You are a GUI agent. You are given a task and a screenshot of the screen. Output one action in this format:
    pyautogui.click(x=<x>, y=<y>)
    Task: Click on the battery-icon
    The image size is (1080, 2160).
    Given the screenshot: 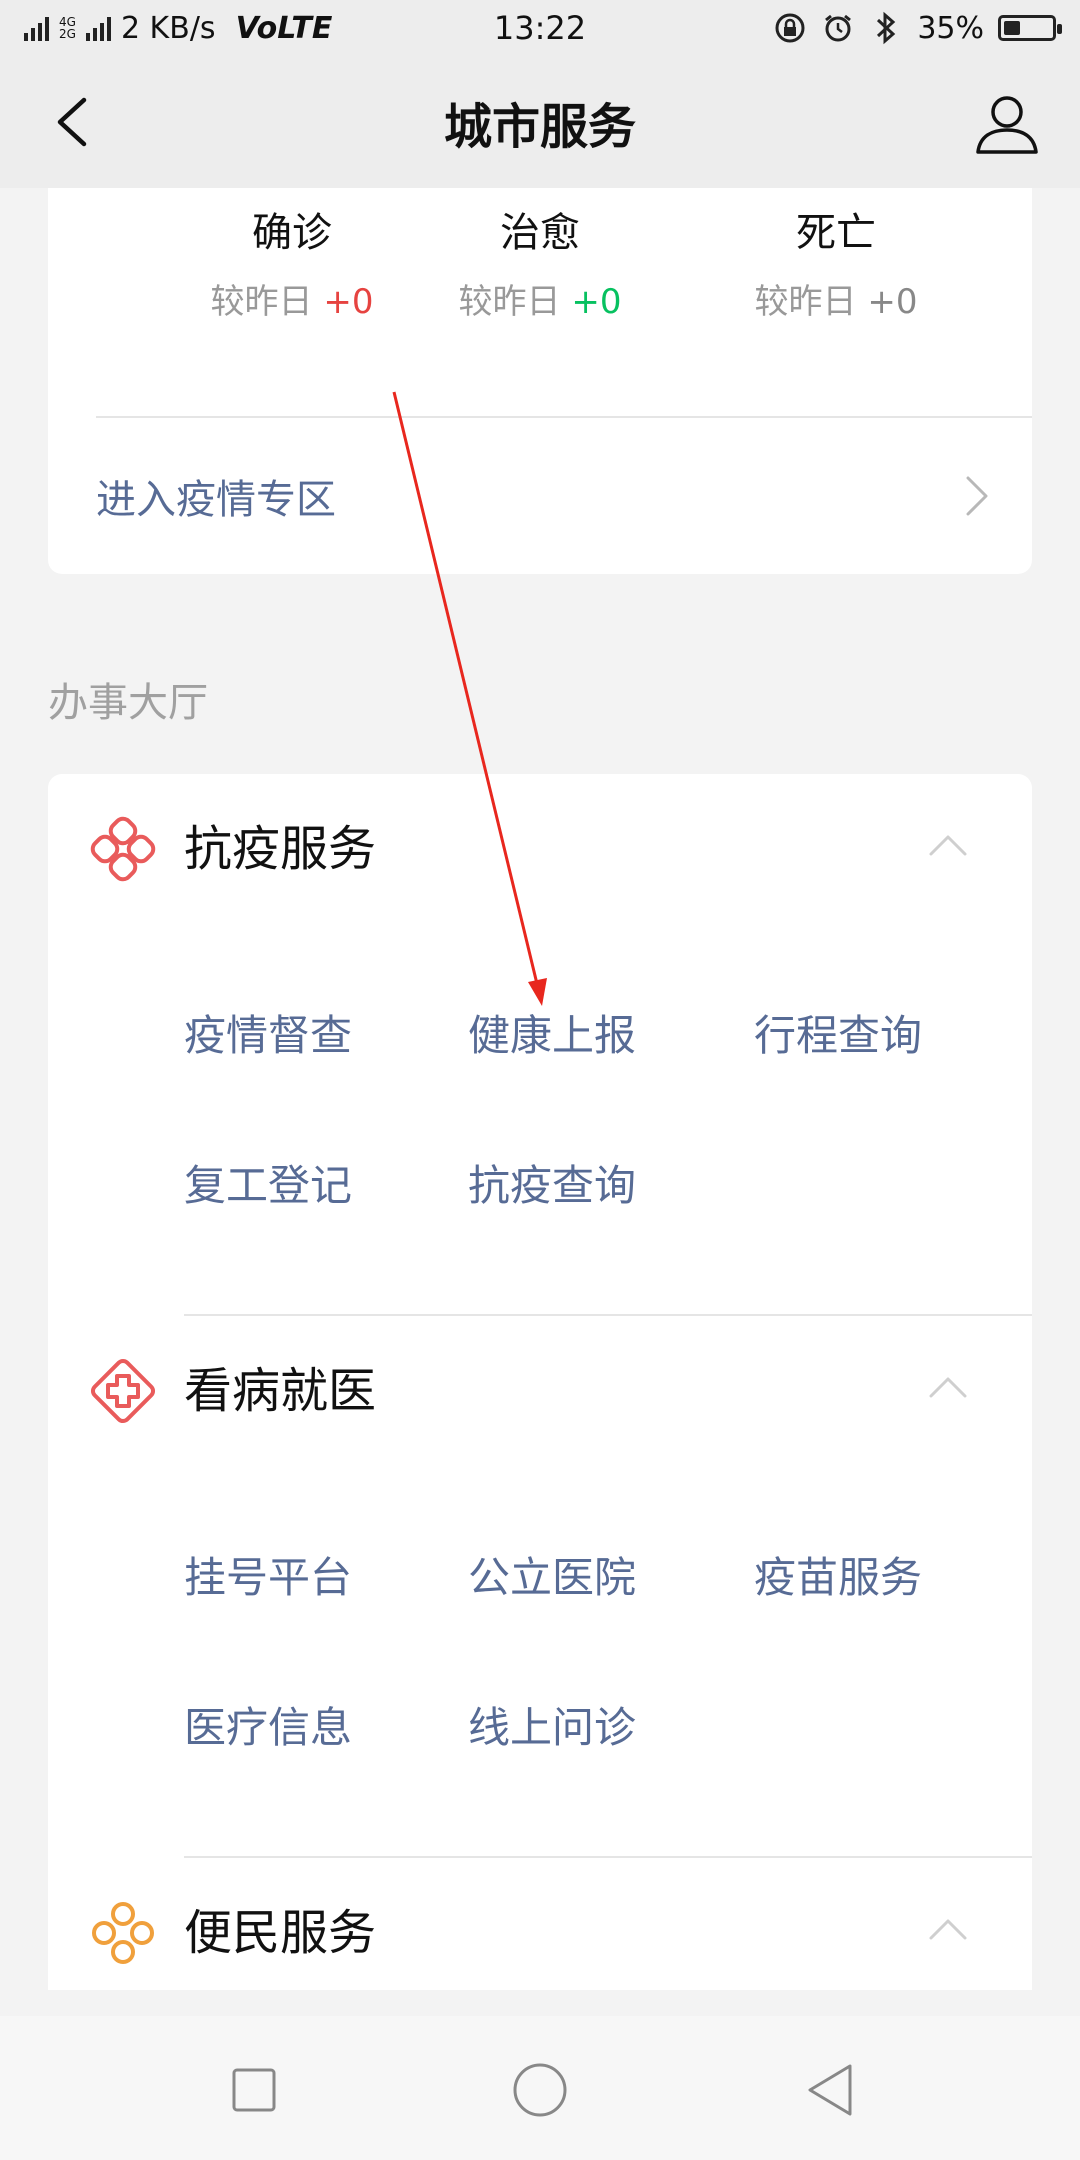 What is the action you would take?
    pyautogui.click(x=1030, y=28)
    